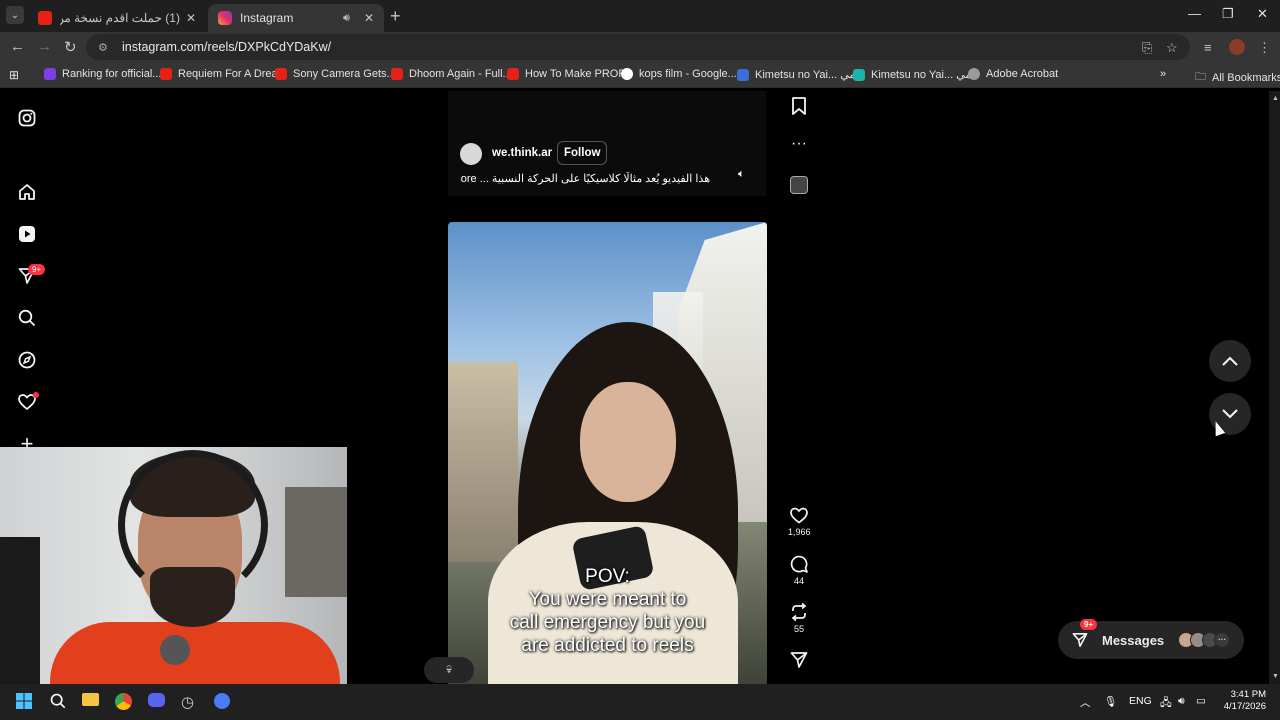 This screenshot has height=720, width=1280. I want to click on profile-avatar, so click(1237, 47).